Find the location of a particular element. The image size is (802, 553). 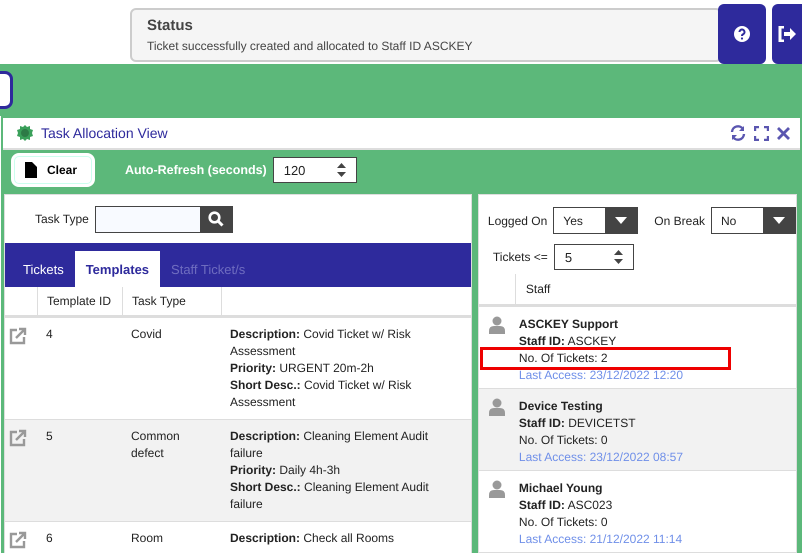

table-cell: Common defect is located at coordinates (155, 444).